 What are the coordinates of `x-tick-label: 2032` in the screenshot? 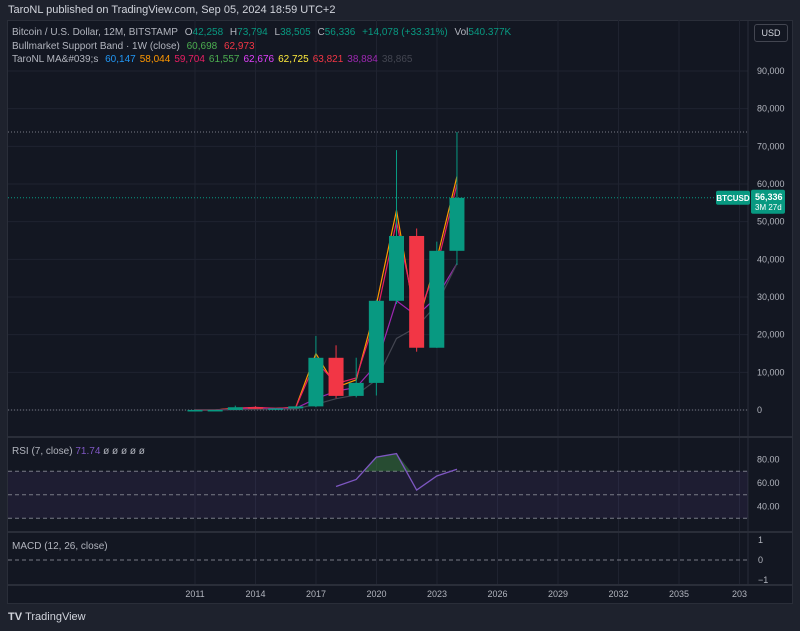 It's located at (618, 594).